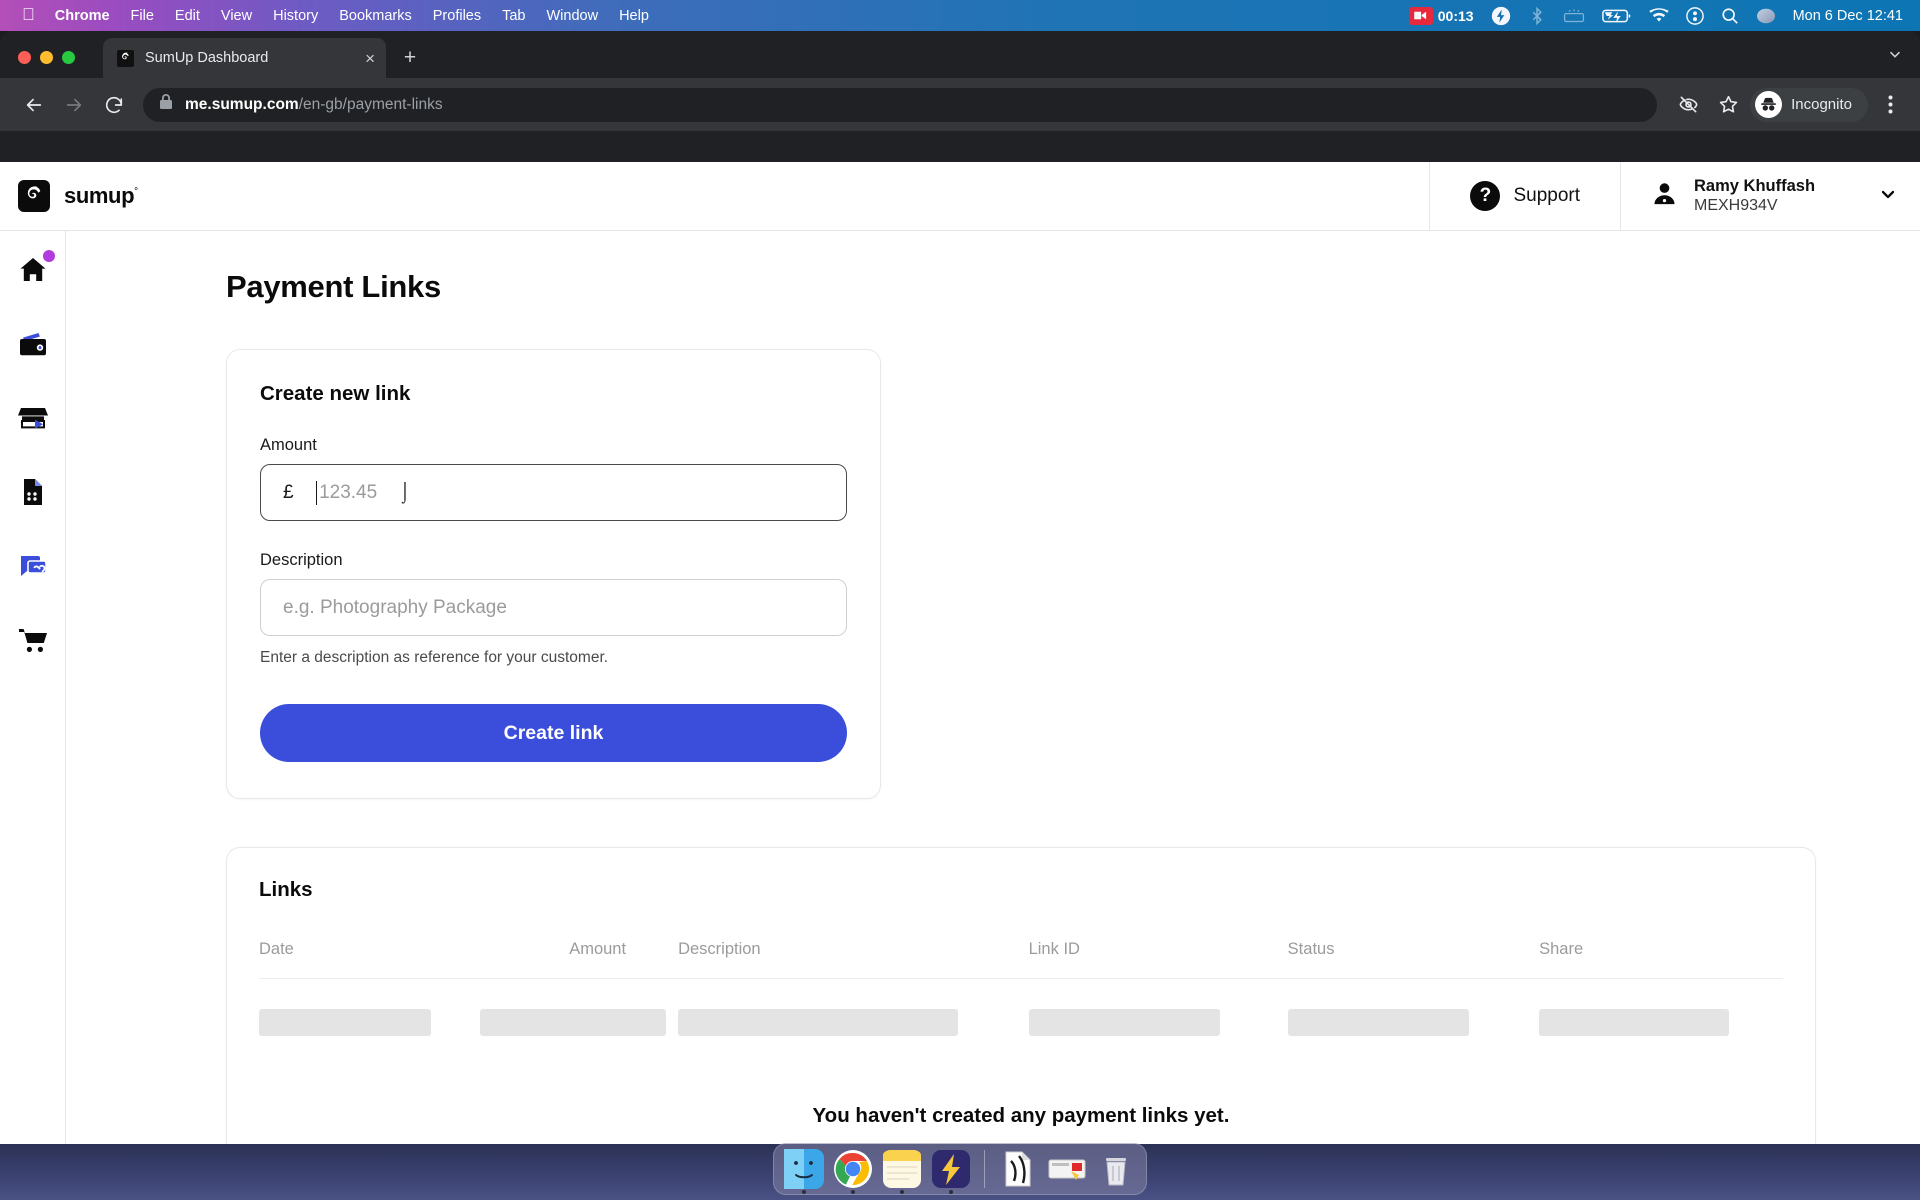  Describe the element at coordinates (951, 1171) in the screenshot. I see `dock-app-flash` at that location.